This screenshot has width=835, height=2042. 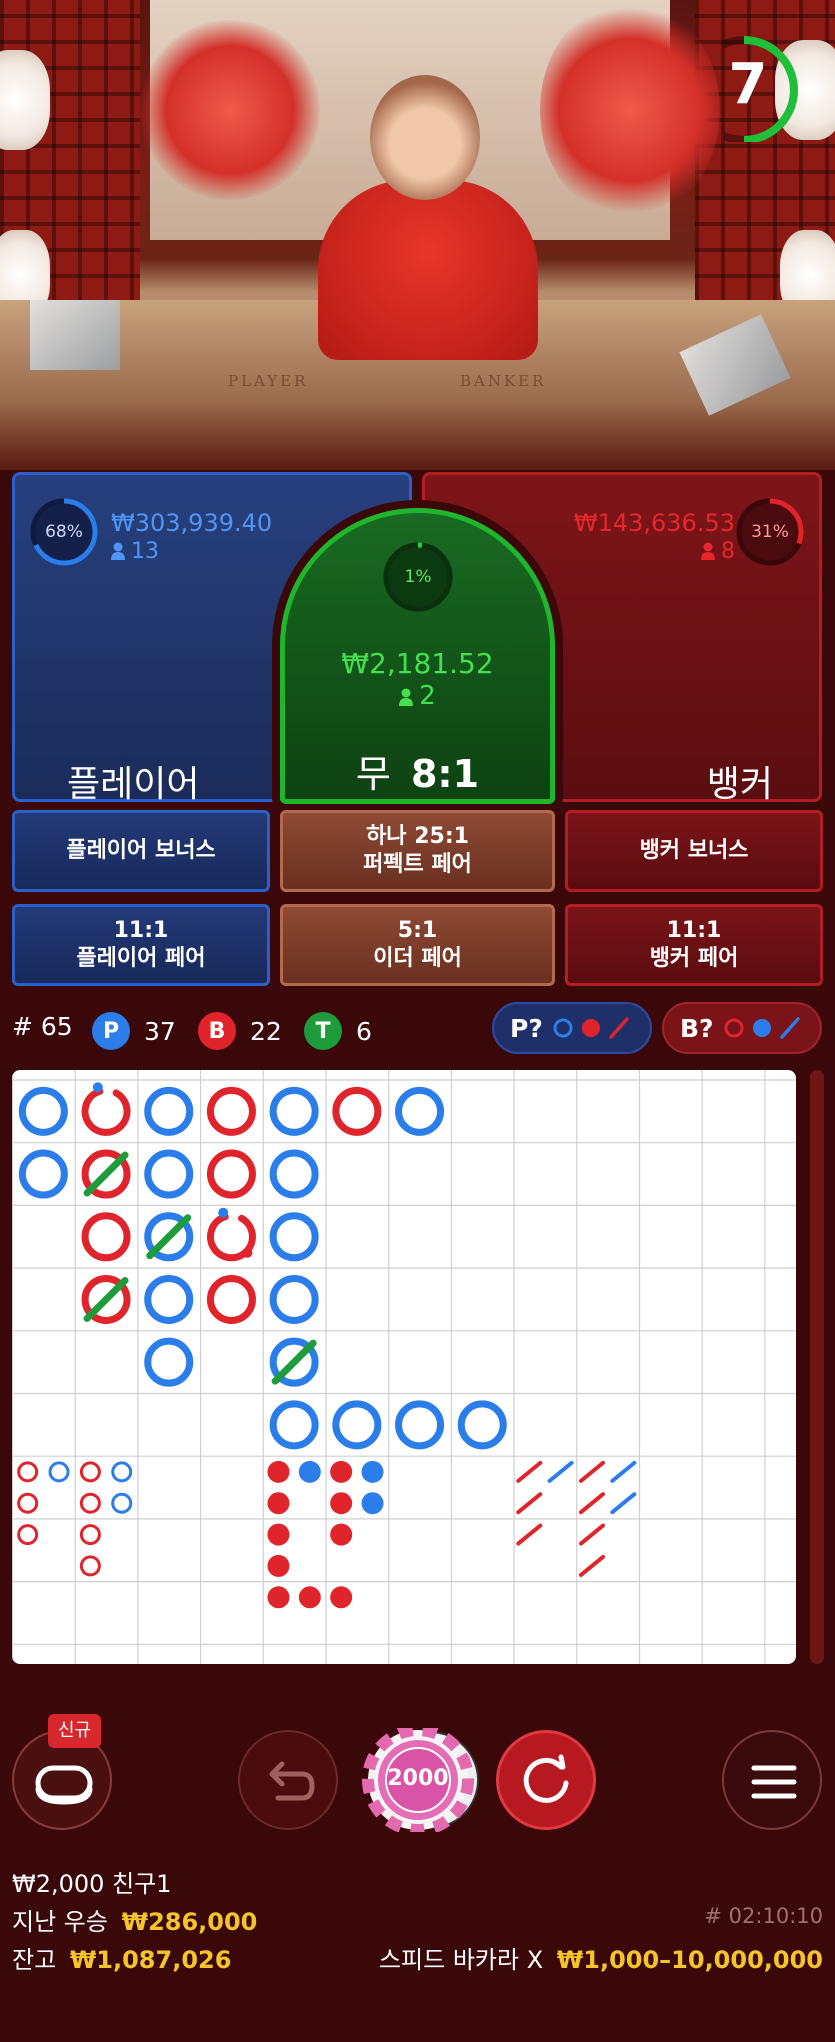 I want to click on blossom-left, so click(x=230, y=110).